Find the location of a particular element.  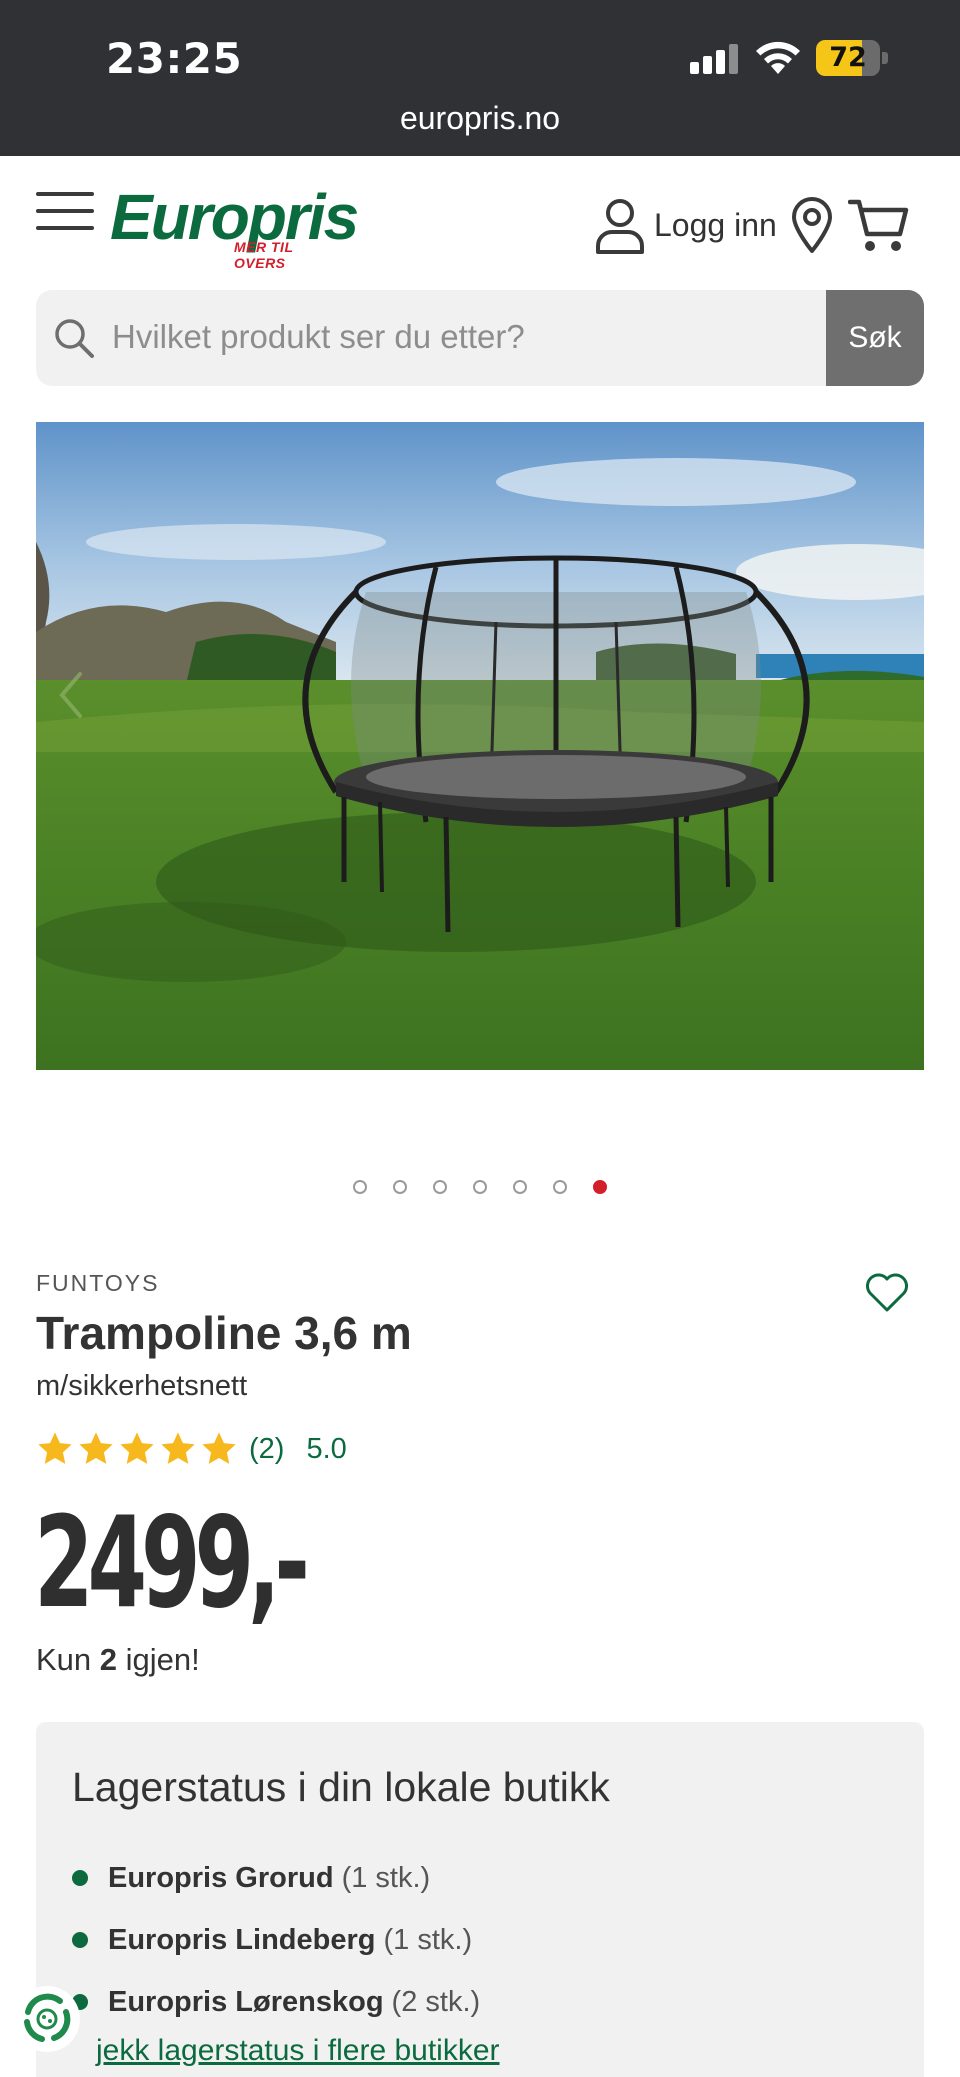

store-item: Europris Grorud (1 stk.) is located at coordinates (251, 1878).